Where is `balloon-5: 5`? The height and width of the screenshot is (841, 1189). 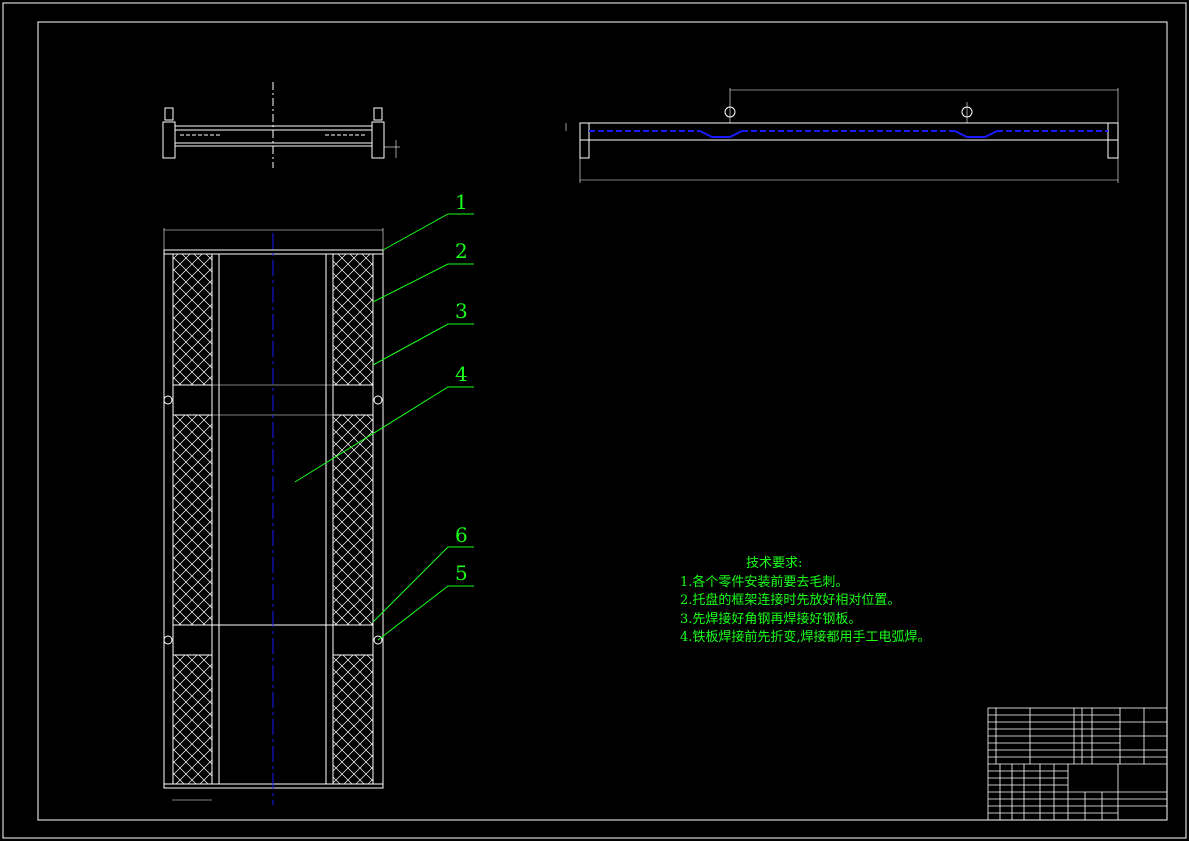
balloon-5: 5 is located at coordinates (461, 573).